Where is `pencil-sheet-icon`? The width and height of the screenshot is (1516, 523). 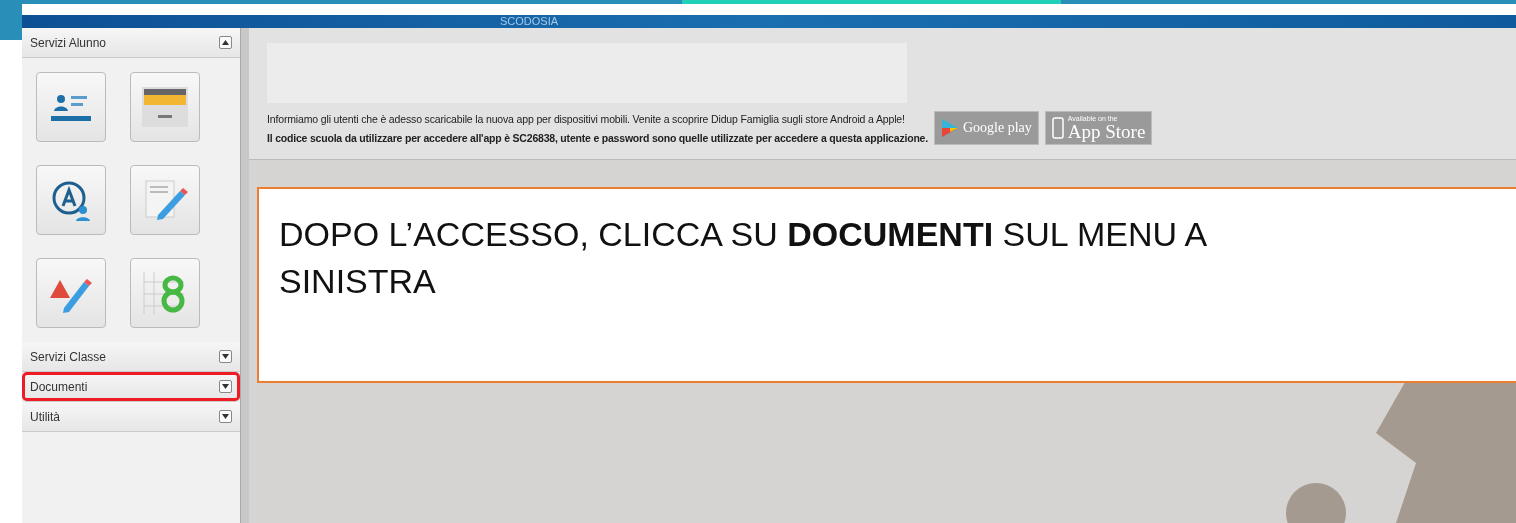 pencil-sheet-icon is located at coordinates (165, 200).